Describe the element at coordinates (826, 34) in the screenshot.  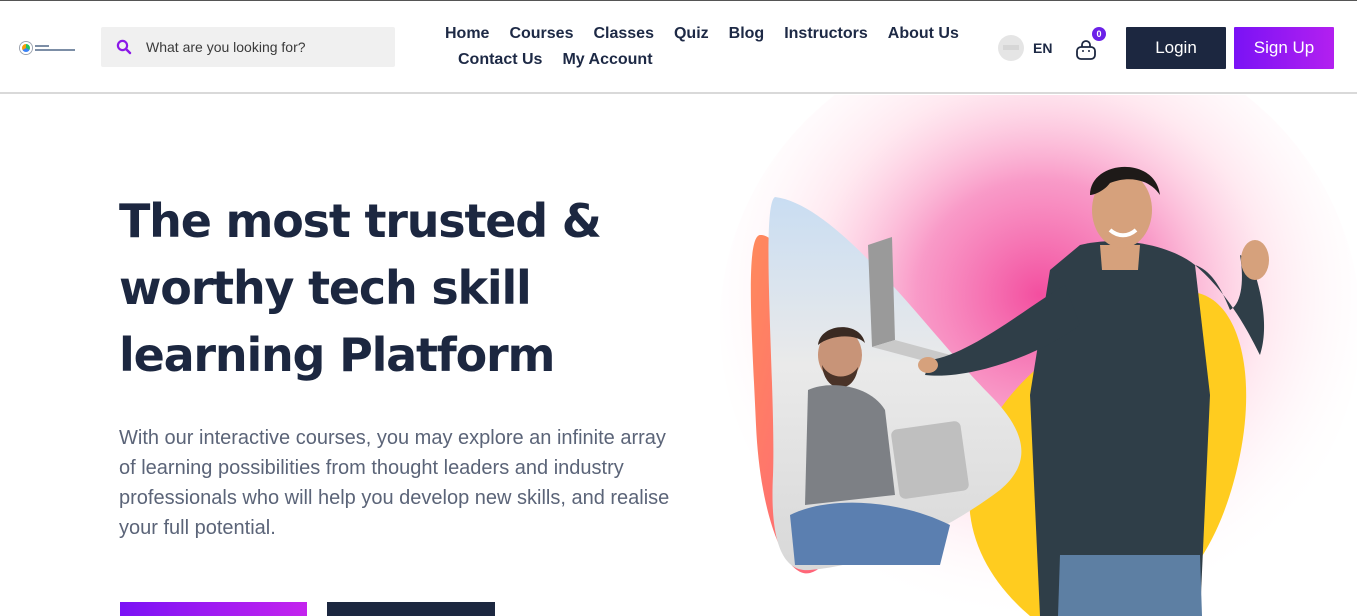
I see `nav-instructors: Instructors` at that location.